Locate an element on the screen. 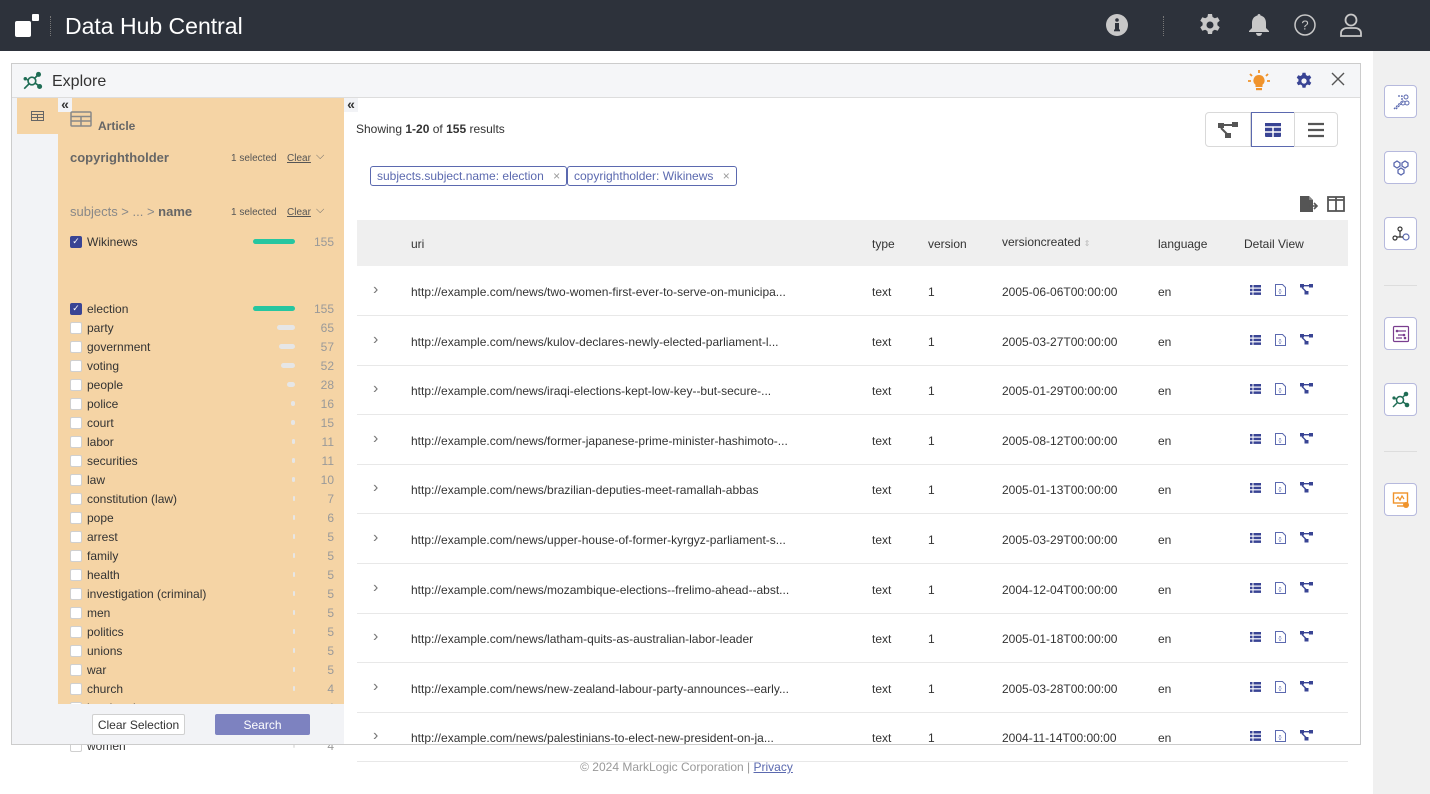  lightbulb-icon is located at coordinates (1259, 83).